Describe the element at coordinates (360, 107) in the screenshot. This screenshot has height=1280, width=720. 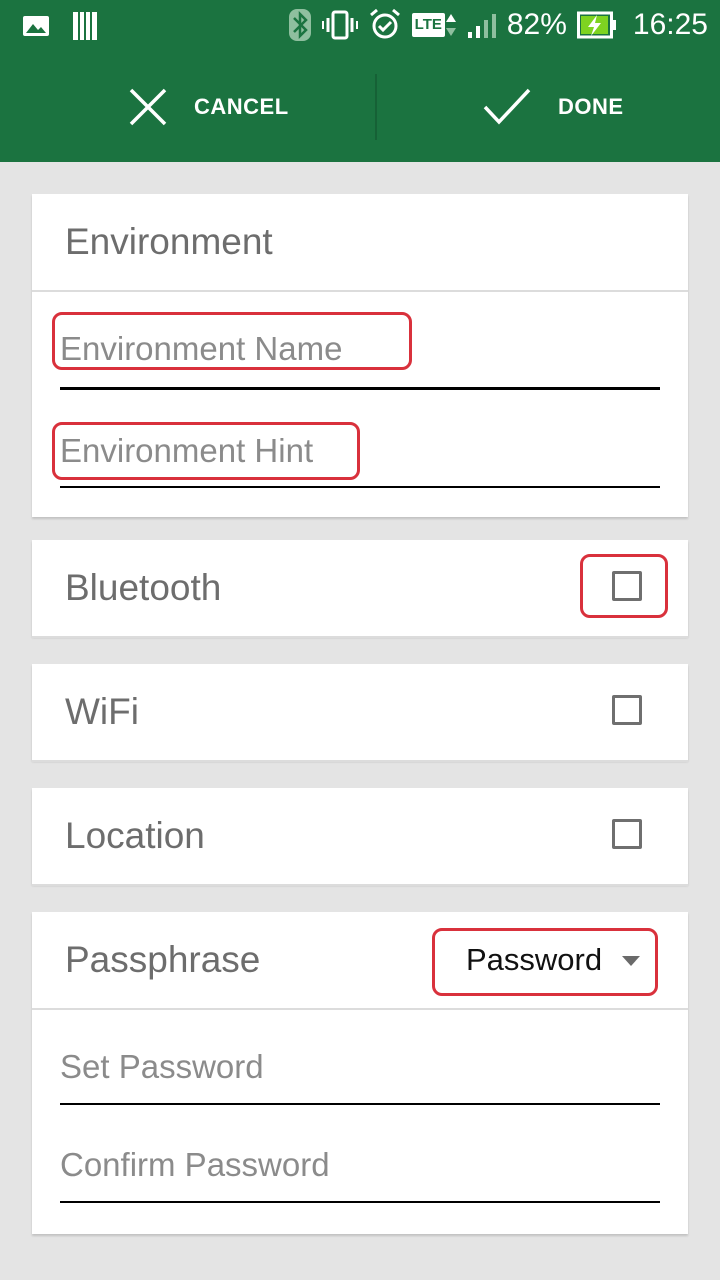
I see `action-bar: CANCEL DONE` at that location.